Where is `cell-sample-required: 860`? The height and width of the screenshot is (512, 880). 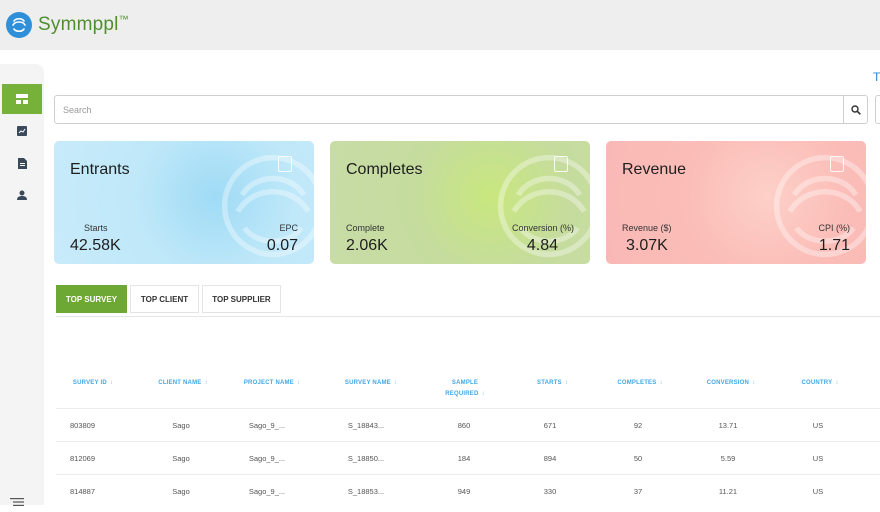 cell-sample-required: 860 is located at coordinates (464, 425).